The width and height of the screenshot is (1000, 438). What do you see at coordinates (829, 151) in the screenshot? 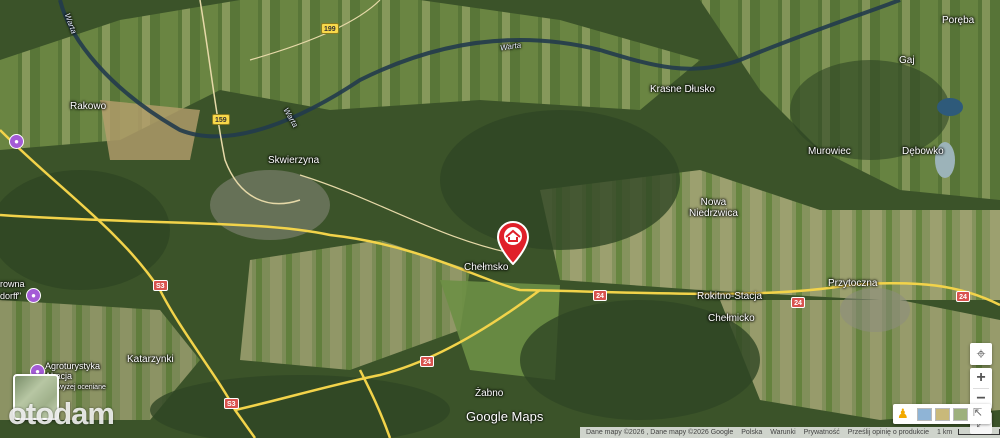
I see `label-murowiec: Murowiec` at bounding box center [829, 151].